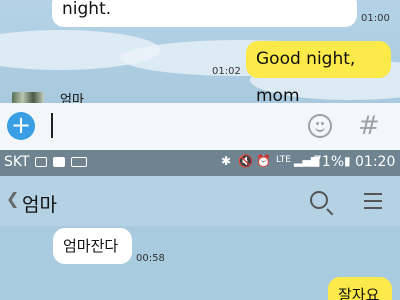 The image size is (400, 300). Describe the element at coordinates (17, 162) in the screenshot. I see `carrier-label: SKT` at that location.